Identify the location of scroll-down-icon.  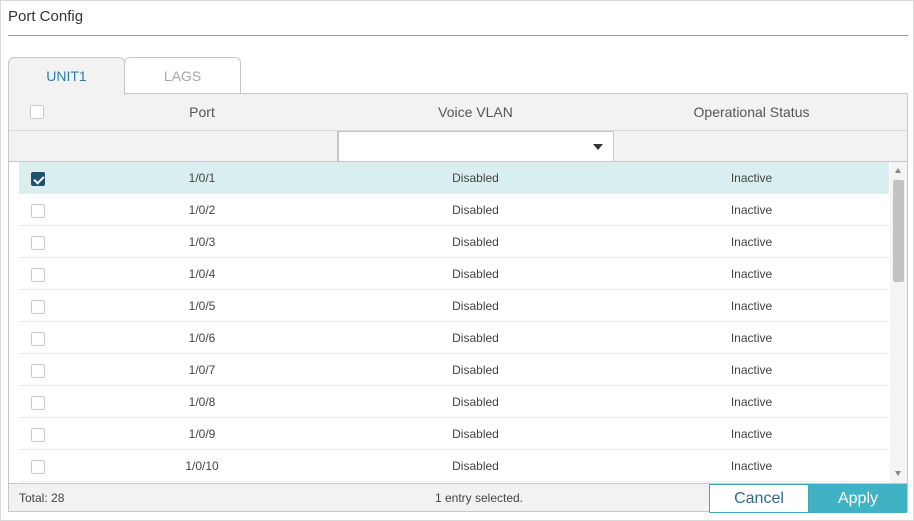
(898, 473).